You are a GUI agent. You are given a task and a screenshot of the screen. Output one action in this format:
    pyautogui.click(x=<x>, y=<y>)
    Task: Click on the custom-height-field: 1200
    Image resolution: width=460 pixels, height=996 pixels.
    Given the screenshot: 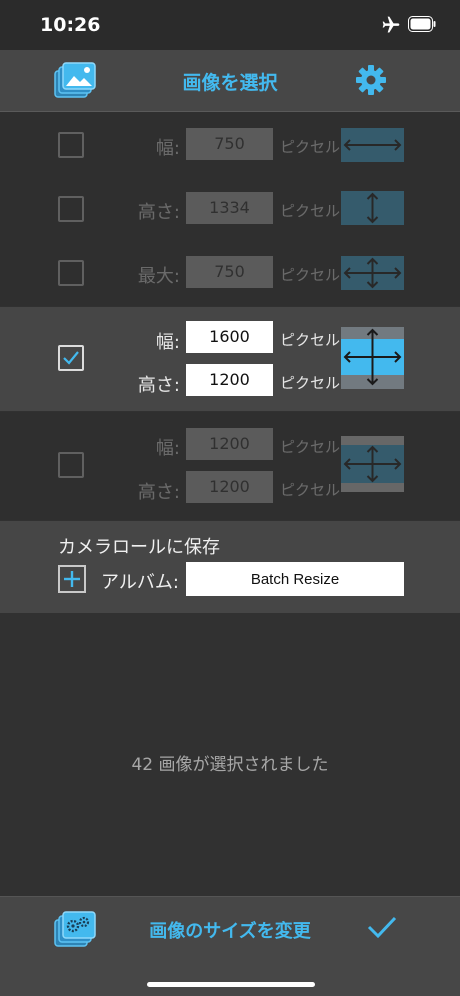 What is the action you would take?
    pyautogui.click(x=229, y=380)
    